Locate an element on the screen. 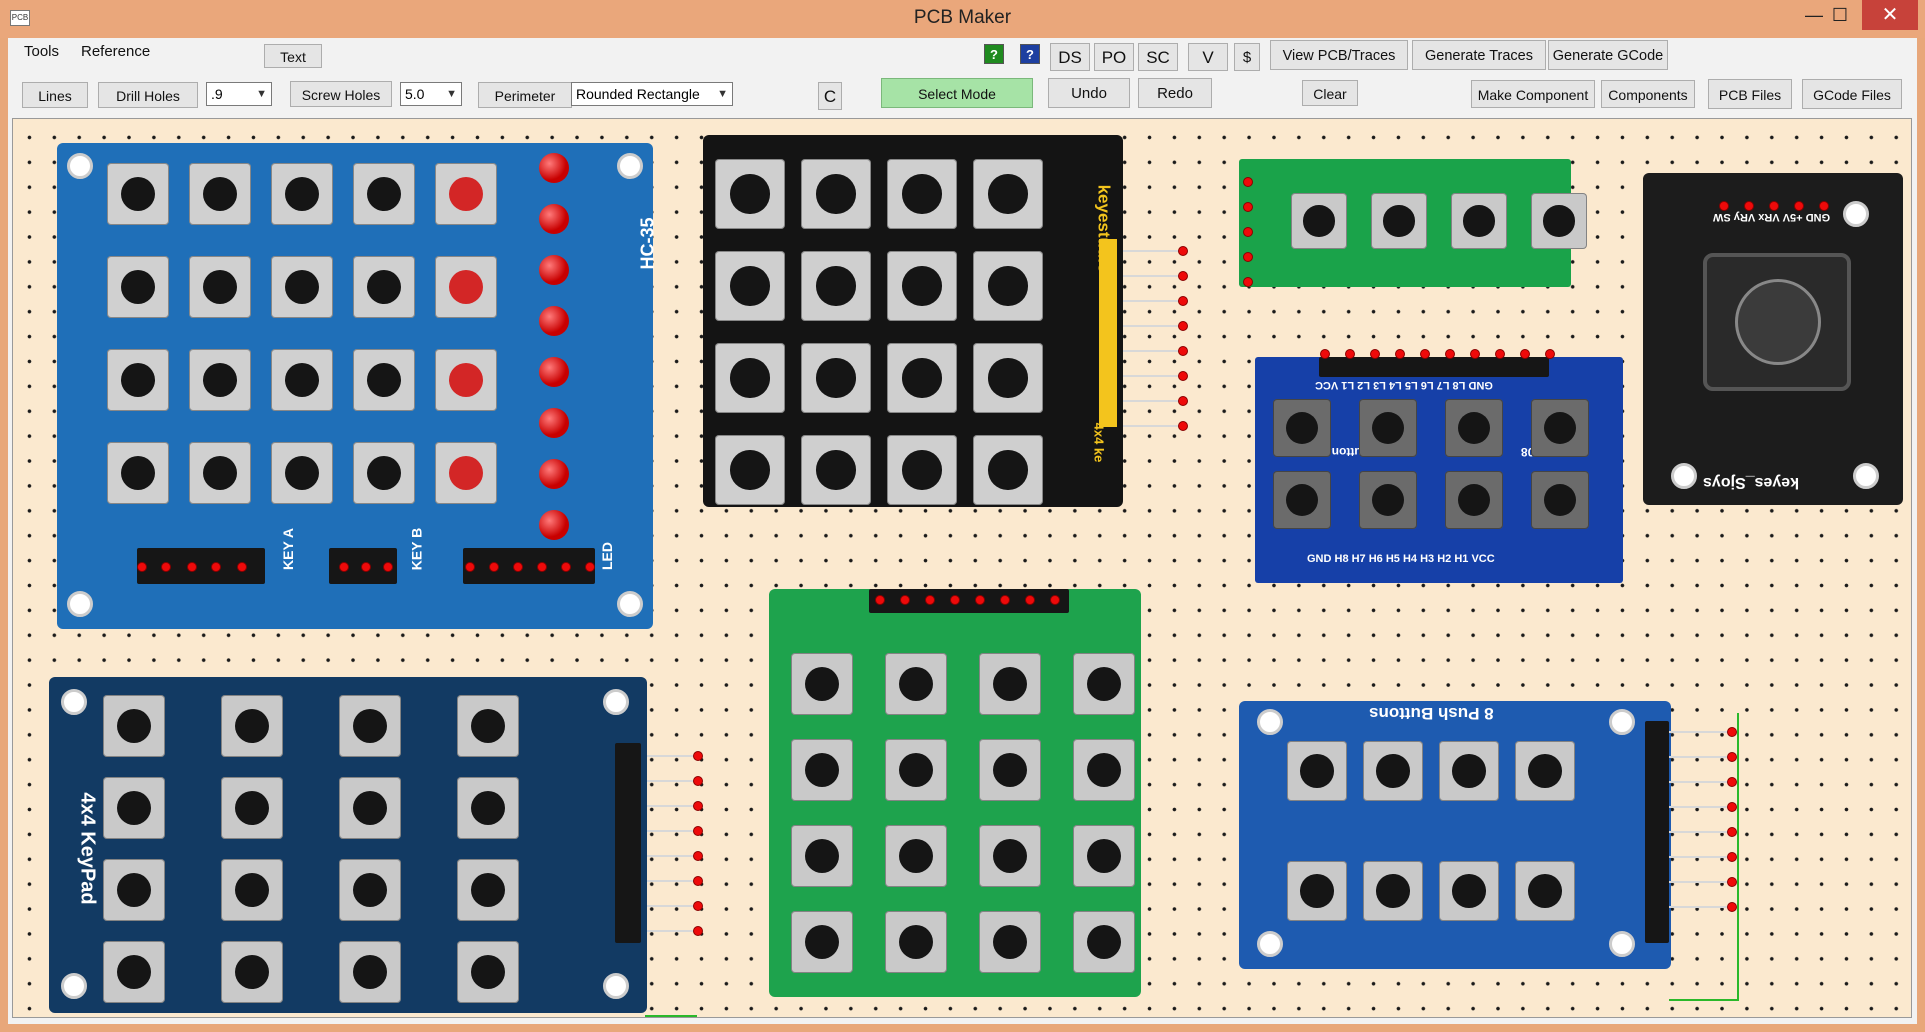 The height and width of the screenshot is (1032, 1925). generate-traces-button: Generate Traces is located at coordinates (1479, 55).